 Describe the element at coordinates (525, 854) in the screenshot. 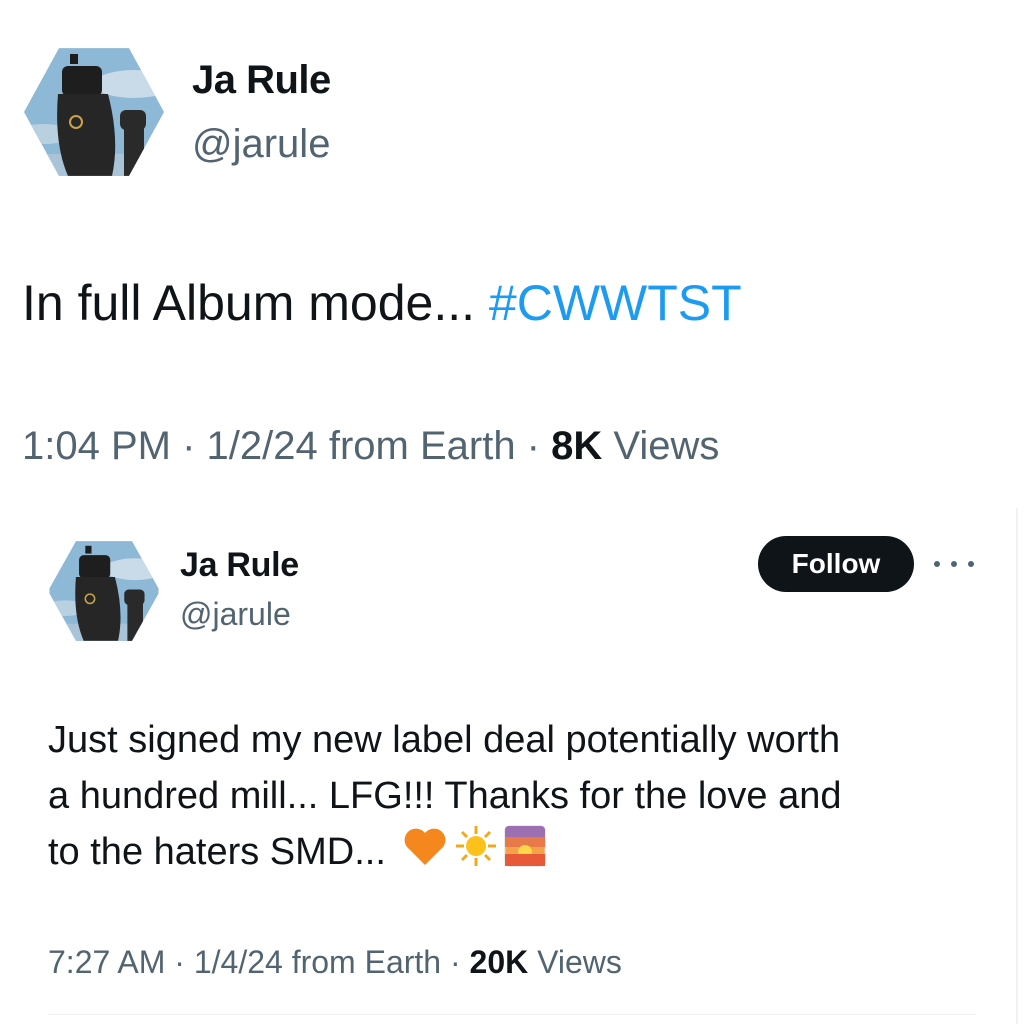

I see `sunrise-icon` at that location.